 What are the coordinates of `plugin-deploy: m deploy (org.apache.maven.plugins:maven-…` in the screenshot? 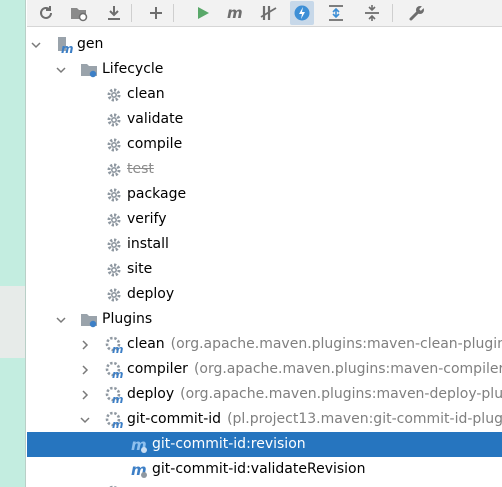 It's located at (264, 394).